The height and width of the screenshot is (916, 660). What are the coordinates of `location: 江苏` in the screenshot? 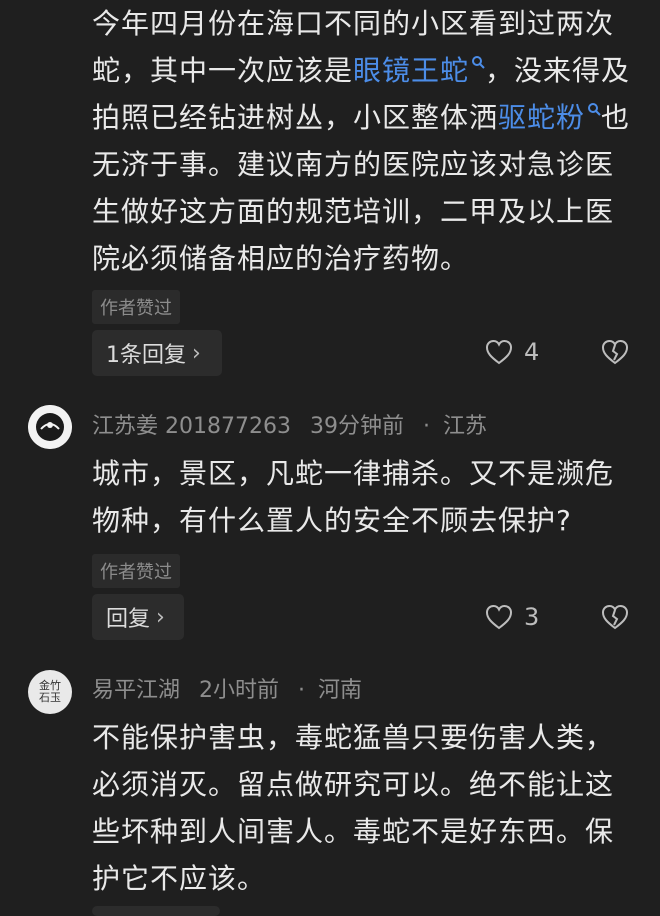 It's located at (464, 426).